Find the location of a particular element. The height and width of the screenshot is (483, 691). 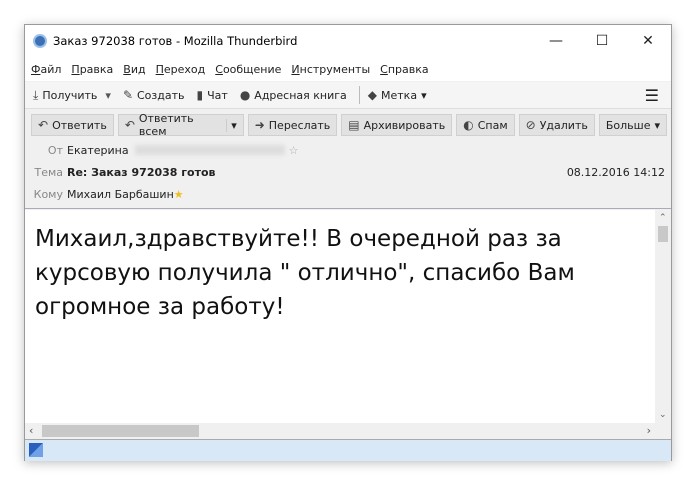

horizontal-scroll-thumb is located at coordinates (120, 431).